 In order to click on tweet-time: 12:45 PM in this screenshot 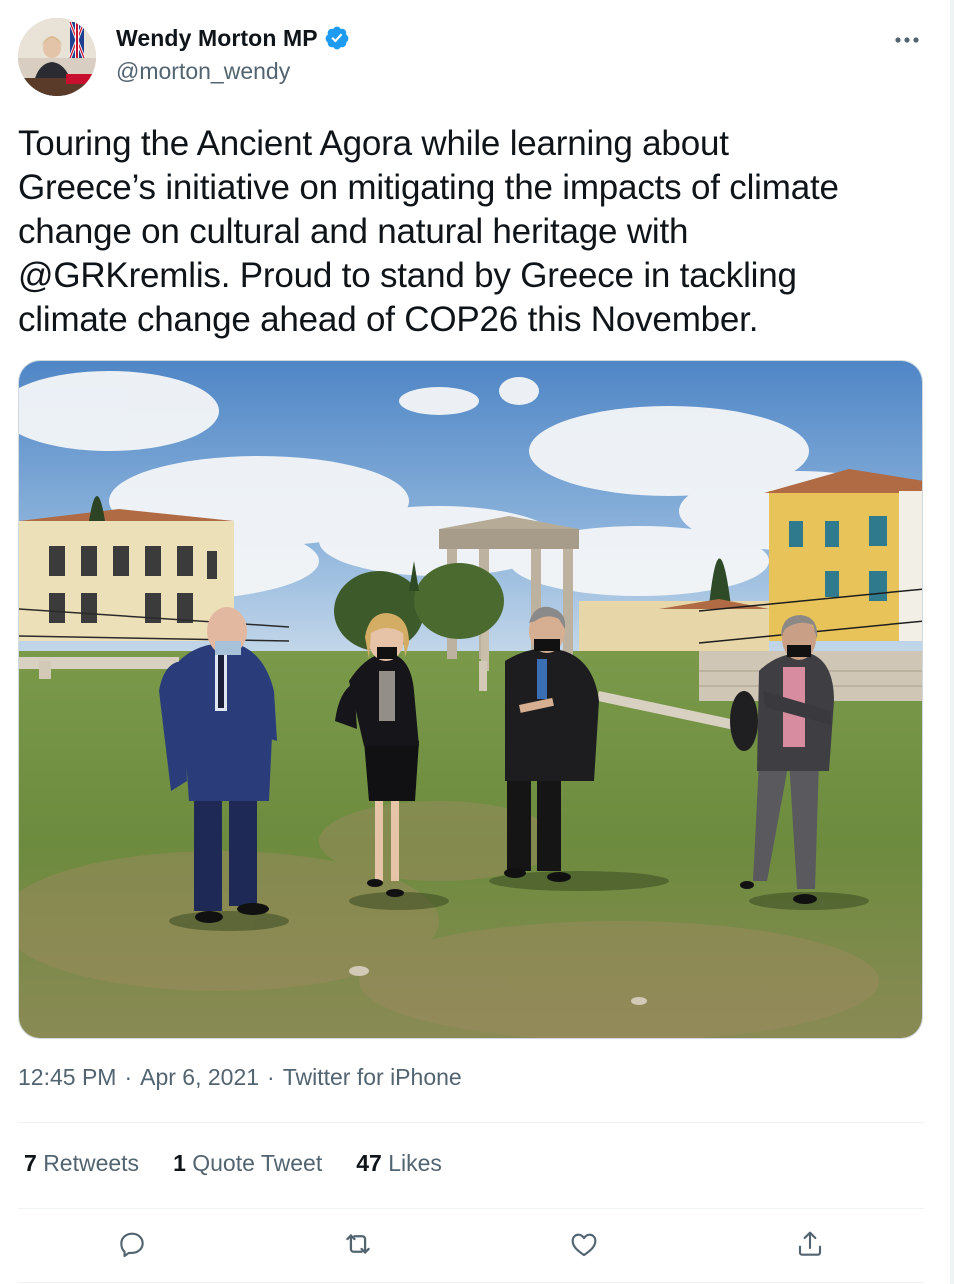, I will do `click(67, 1077)`.